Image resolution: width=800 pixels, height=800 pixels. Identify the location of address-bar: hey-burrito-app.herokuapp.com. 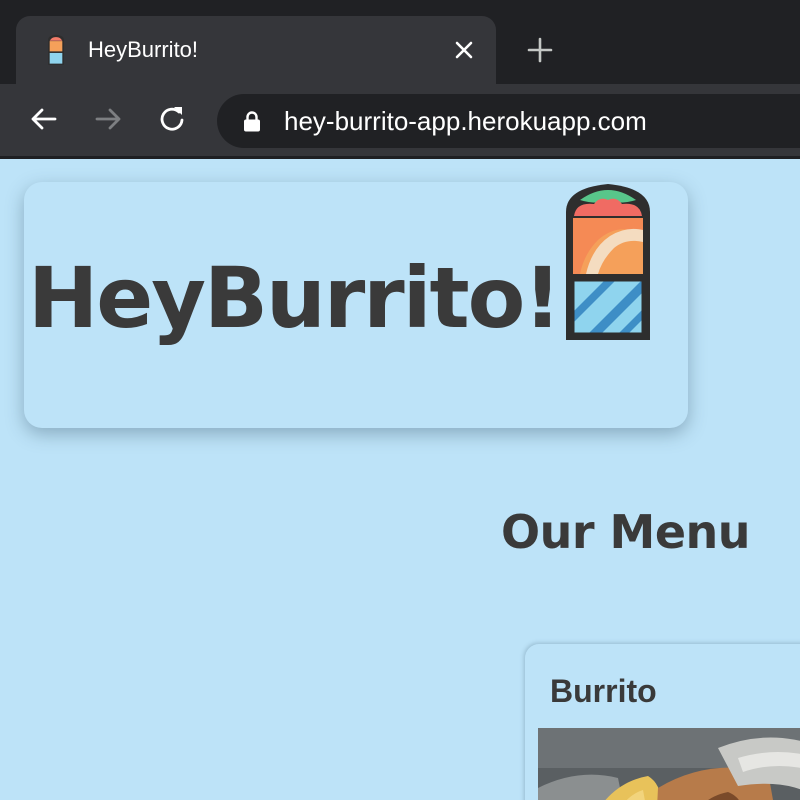
(508, 121).